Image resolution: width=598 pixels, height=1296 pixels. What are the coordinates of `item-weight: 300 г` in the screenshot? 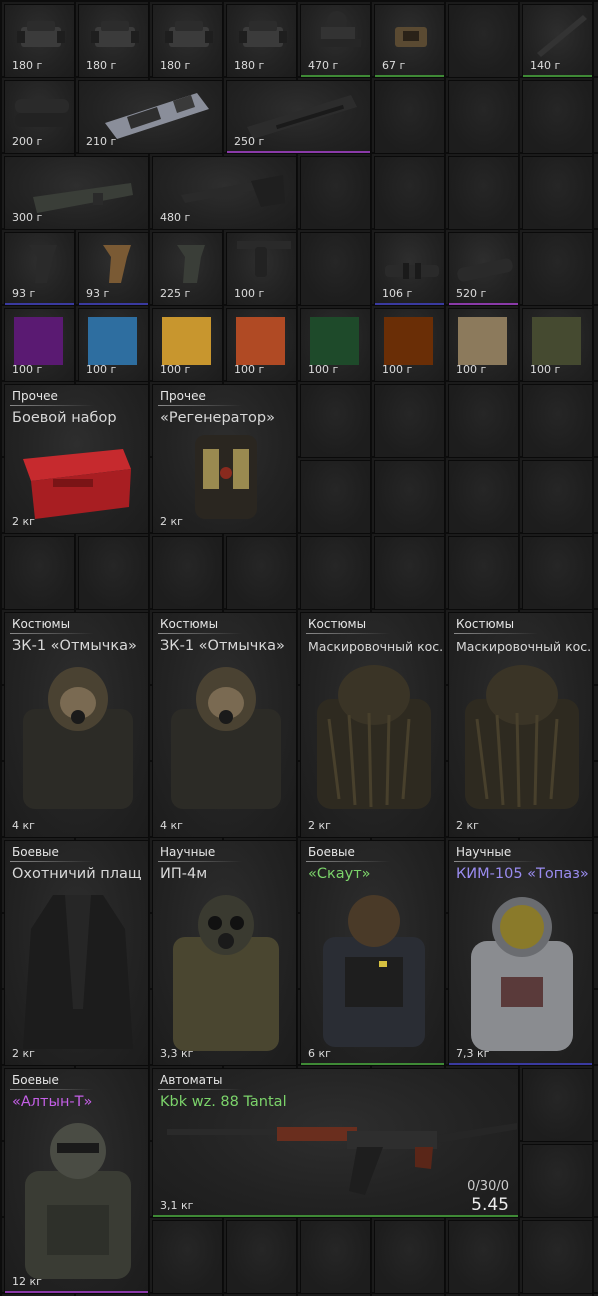 It's located at (27, 217).